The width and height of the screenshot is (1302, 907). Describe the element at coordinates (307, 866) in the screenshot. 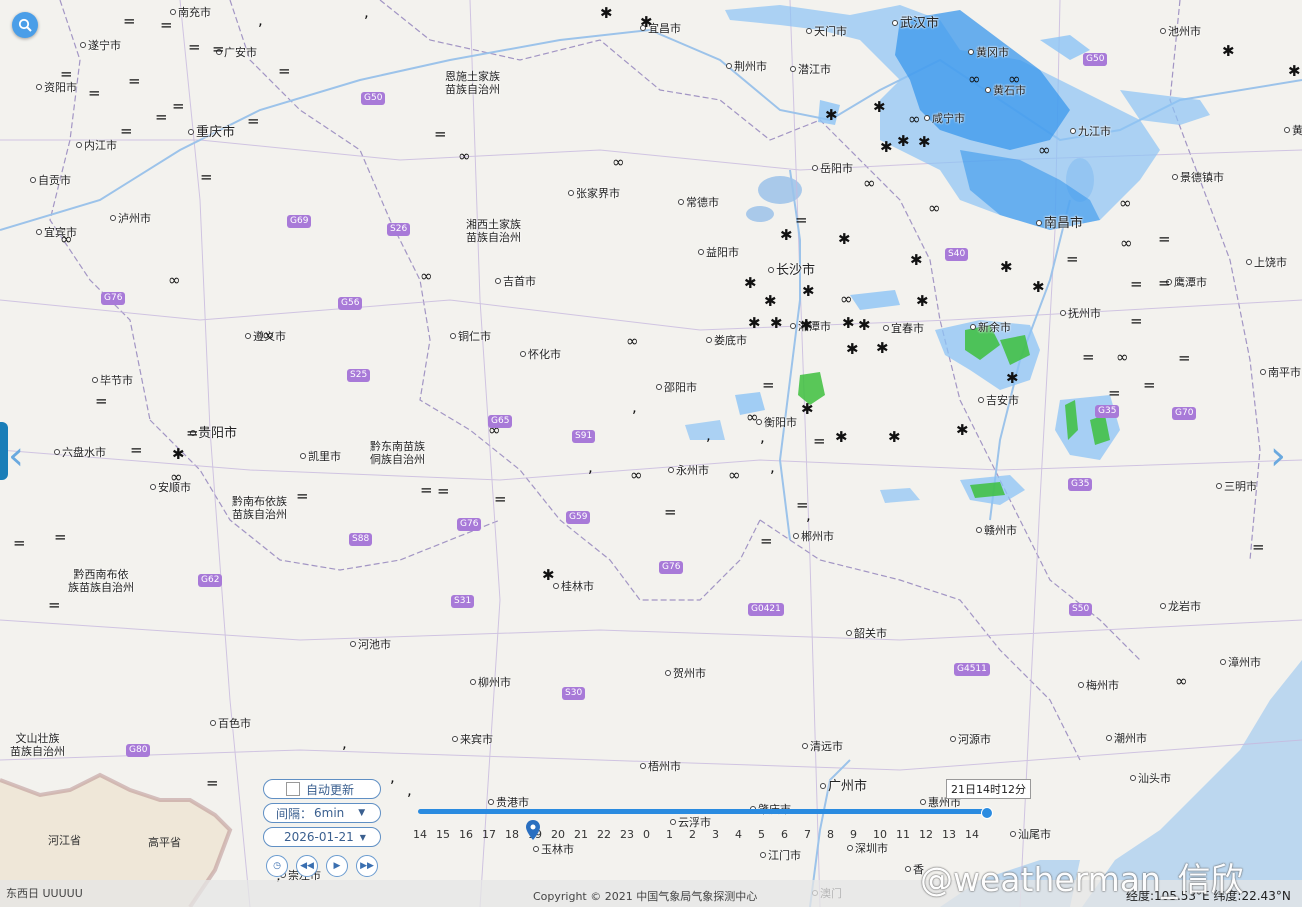

I see `rewind-button: ◀◀` at that location.